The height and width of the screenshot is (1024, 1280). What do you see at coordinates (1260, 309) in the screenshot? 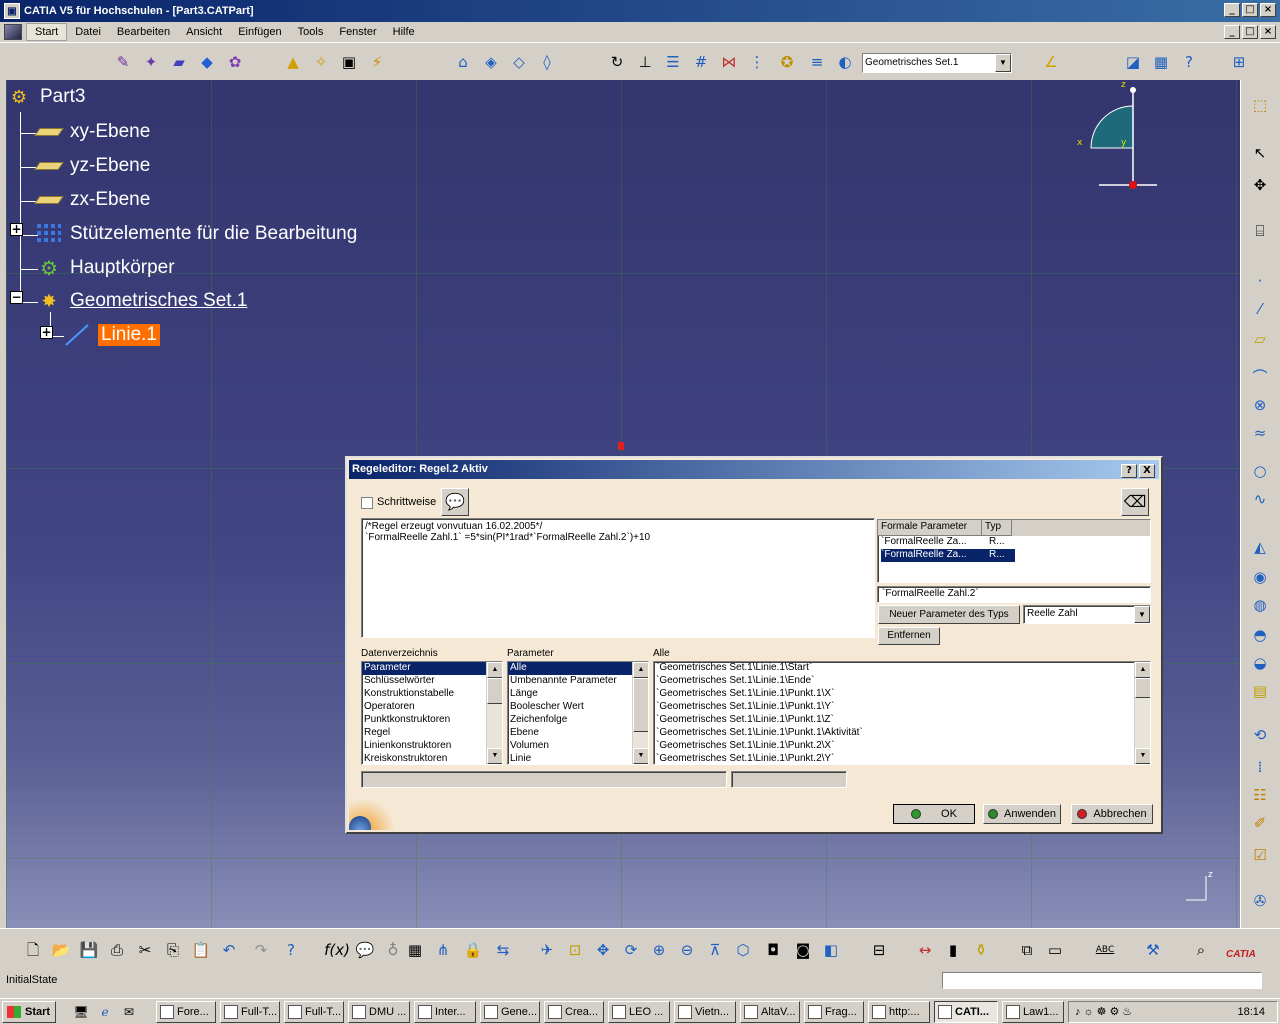
I see `line-tool-icon: ⁄` at bounding box center [1260, 309].